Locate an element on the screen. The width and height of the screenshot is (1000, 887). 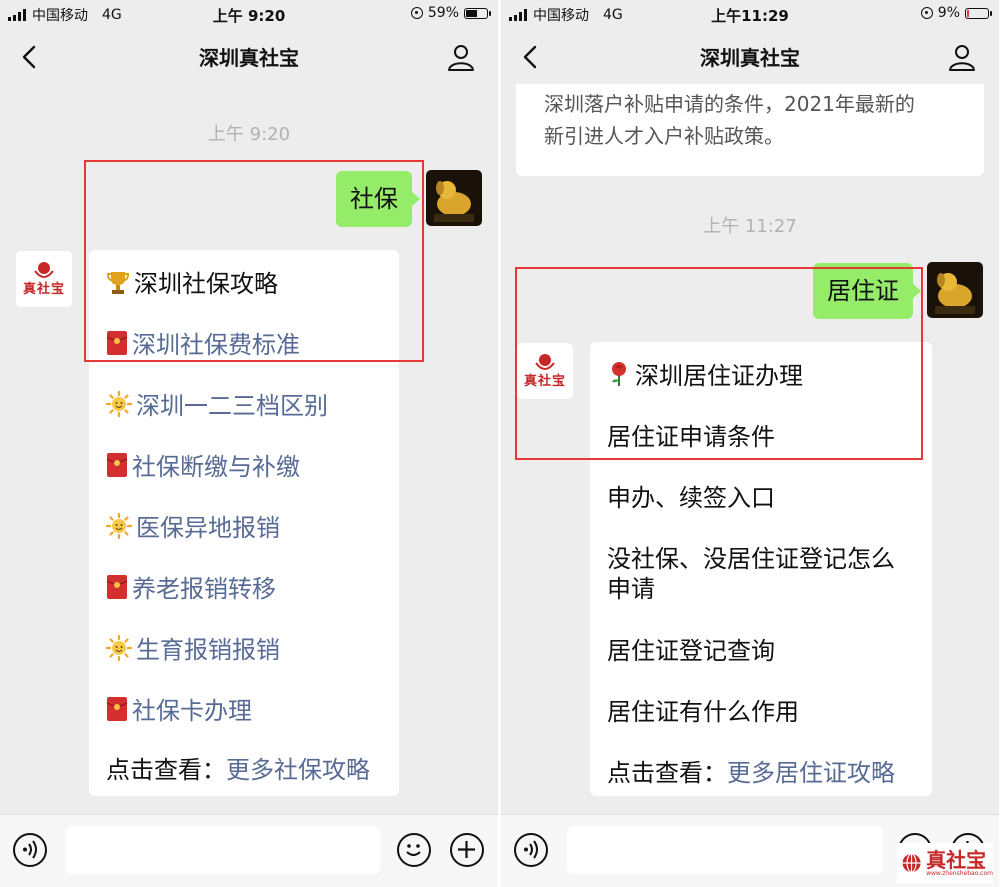
smile-icon is located at coordinates (413, 850).